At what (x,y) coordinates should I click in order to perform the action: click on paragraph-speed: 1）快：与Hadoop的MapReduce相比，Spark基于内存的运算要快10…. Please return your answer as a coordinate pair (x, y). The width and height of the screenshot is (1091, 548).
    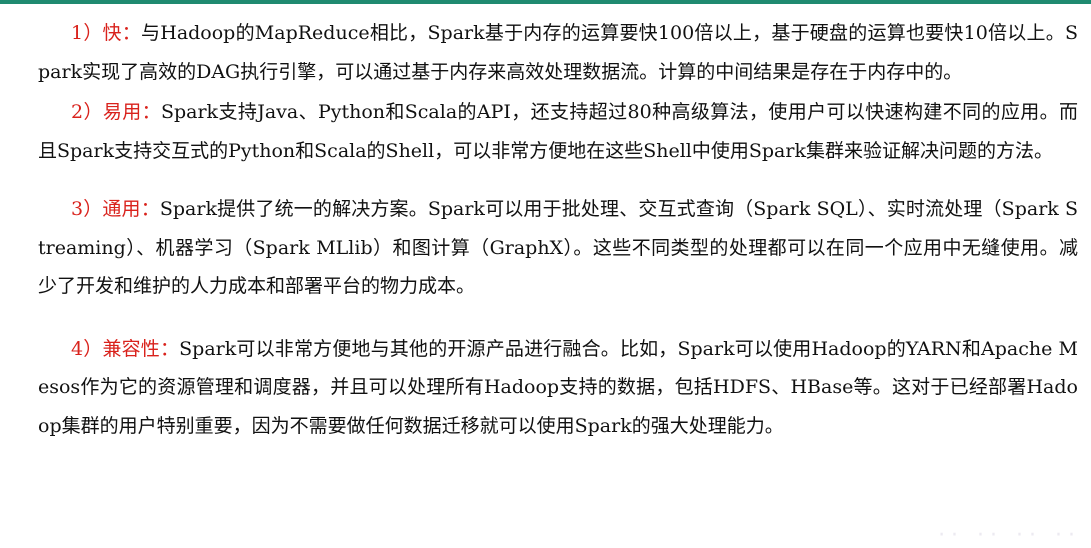
    Looking at the image, I should click on (558, 52).